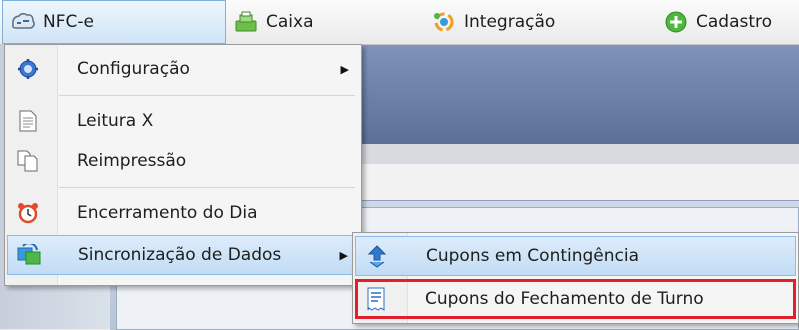 This screenshot has height=330, width=799. I want to click on menubar: NFC-e Caixa Integração Cadastro, so click(399, 22).